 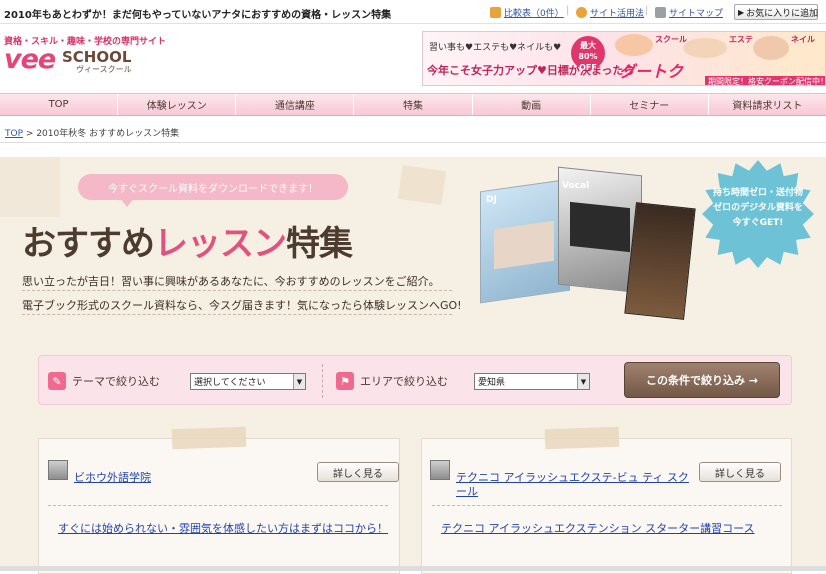 I want to click on main-nav: TOP 体験レッスン 通信講座 特集 動画 セミナー 資料請求リスト, so click(x=413, y=104).